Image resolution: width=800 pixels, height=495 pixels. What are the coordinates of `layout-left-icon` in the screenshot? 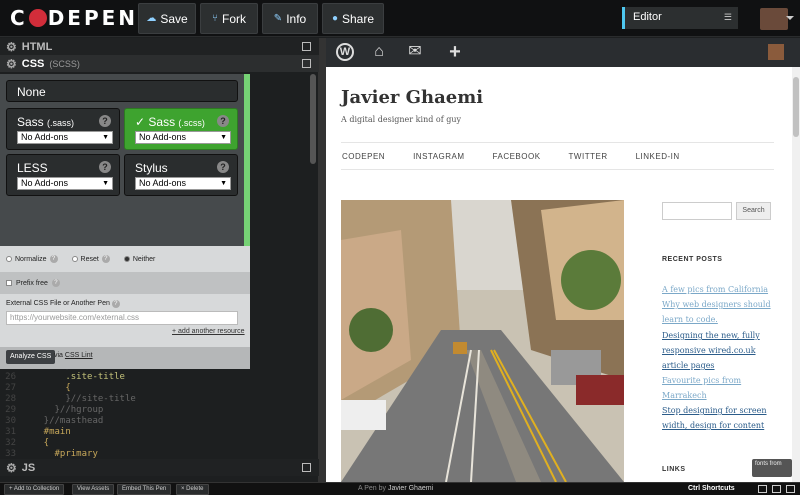 It's located at (762, 489).